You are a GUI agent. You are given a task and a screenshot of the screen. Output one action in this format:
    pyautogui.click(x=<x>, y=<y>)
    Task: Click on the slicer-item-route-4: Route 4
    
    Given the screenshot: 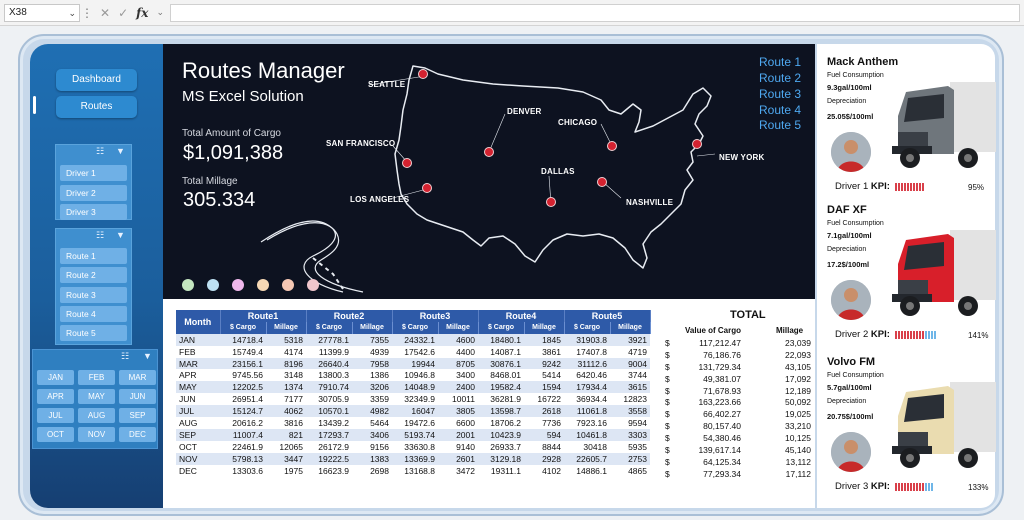 What is the action you would take?
    pyautogui.click(x=93, y=314)
    